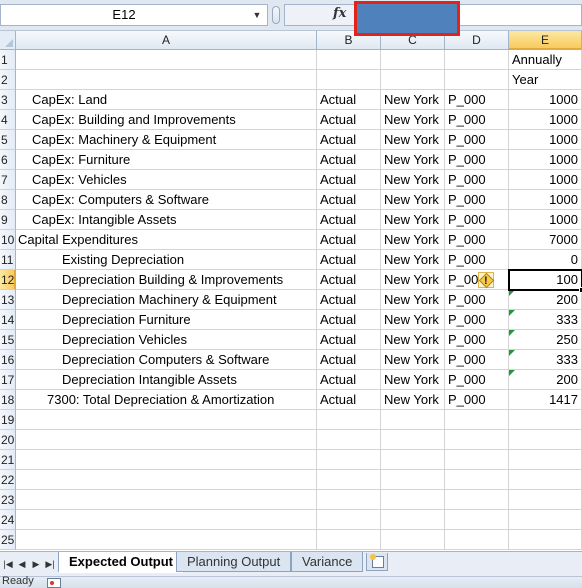 The width and height of the screenshot is (582, 588). Describe the element at coordinates (166, 400) in the screenshot. I see `cell-a18: 7300: Total Depreciation & Amortization` at that location.